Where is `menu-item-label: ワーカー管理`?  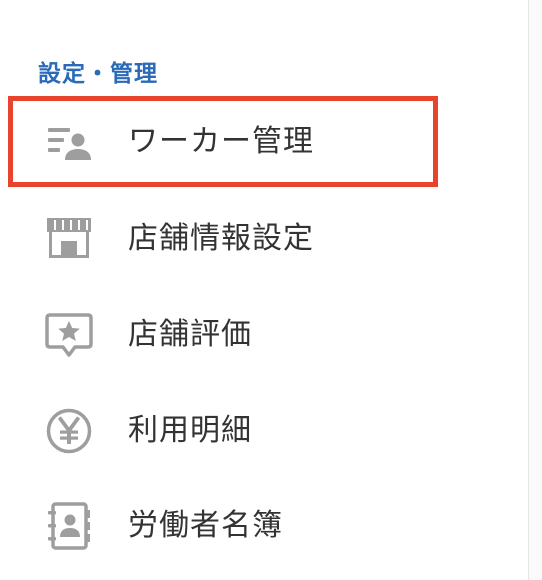 menu-item-label: ワーカー管理 is located at coordinates (221, 141).